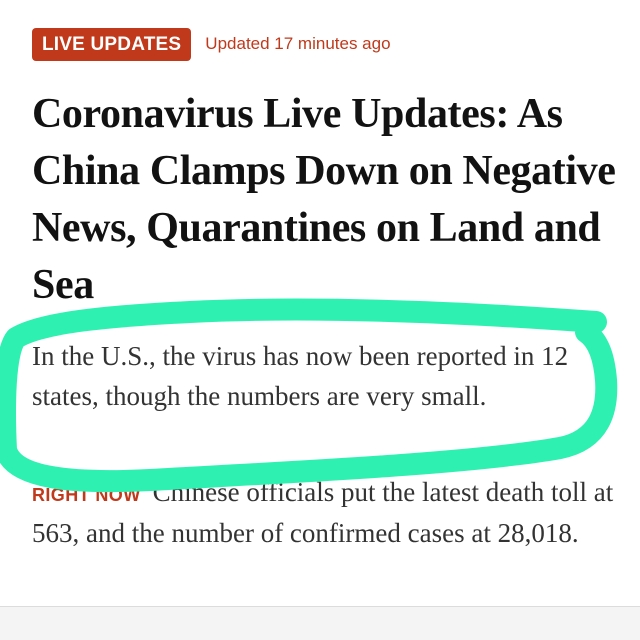  I want to click on article-meta-row: LIVE UPDATES Updated 17 minutes ago, so click(211, 44).